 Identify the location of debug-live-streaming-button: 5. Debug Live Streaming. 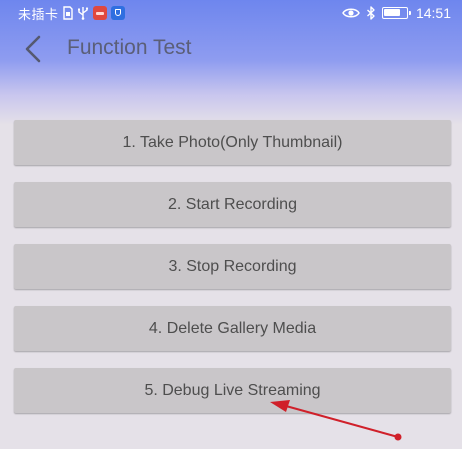
(232, 390).